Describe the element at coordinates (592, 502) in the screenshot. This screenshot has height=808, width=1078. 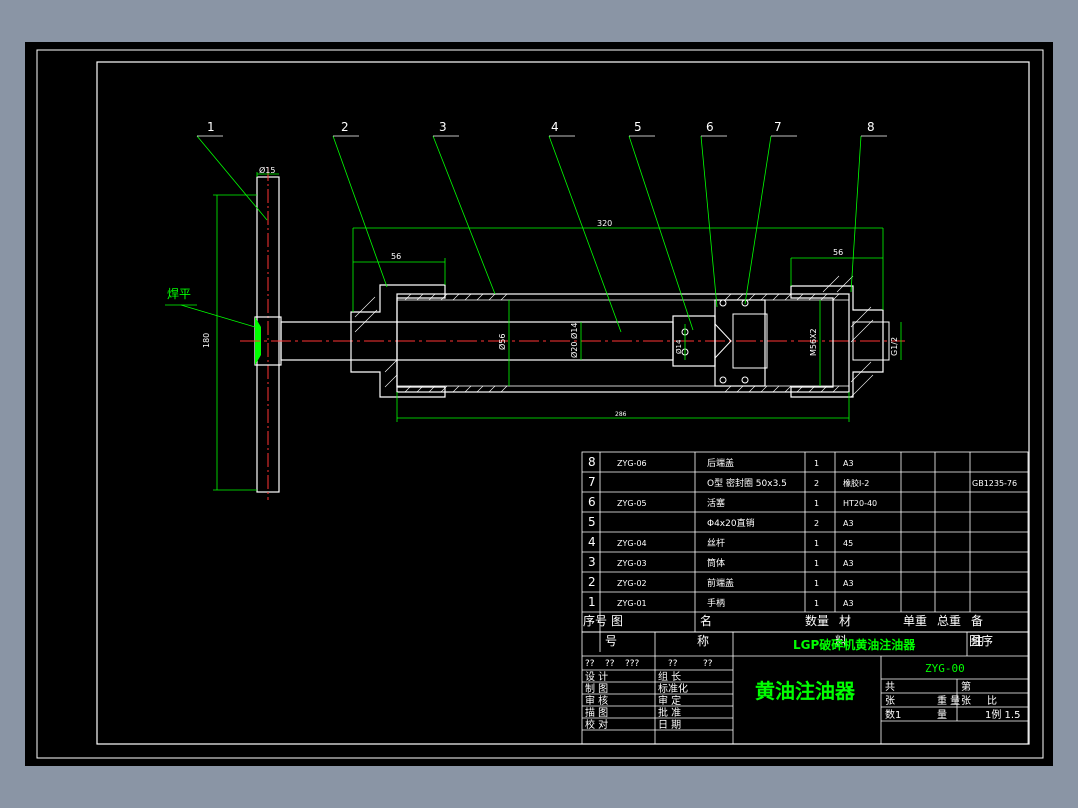
I see `bom-no-6: 6` at that location.